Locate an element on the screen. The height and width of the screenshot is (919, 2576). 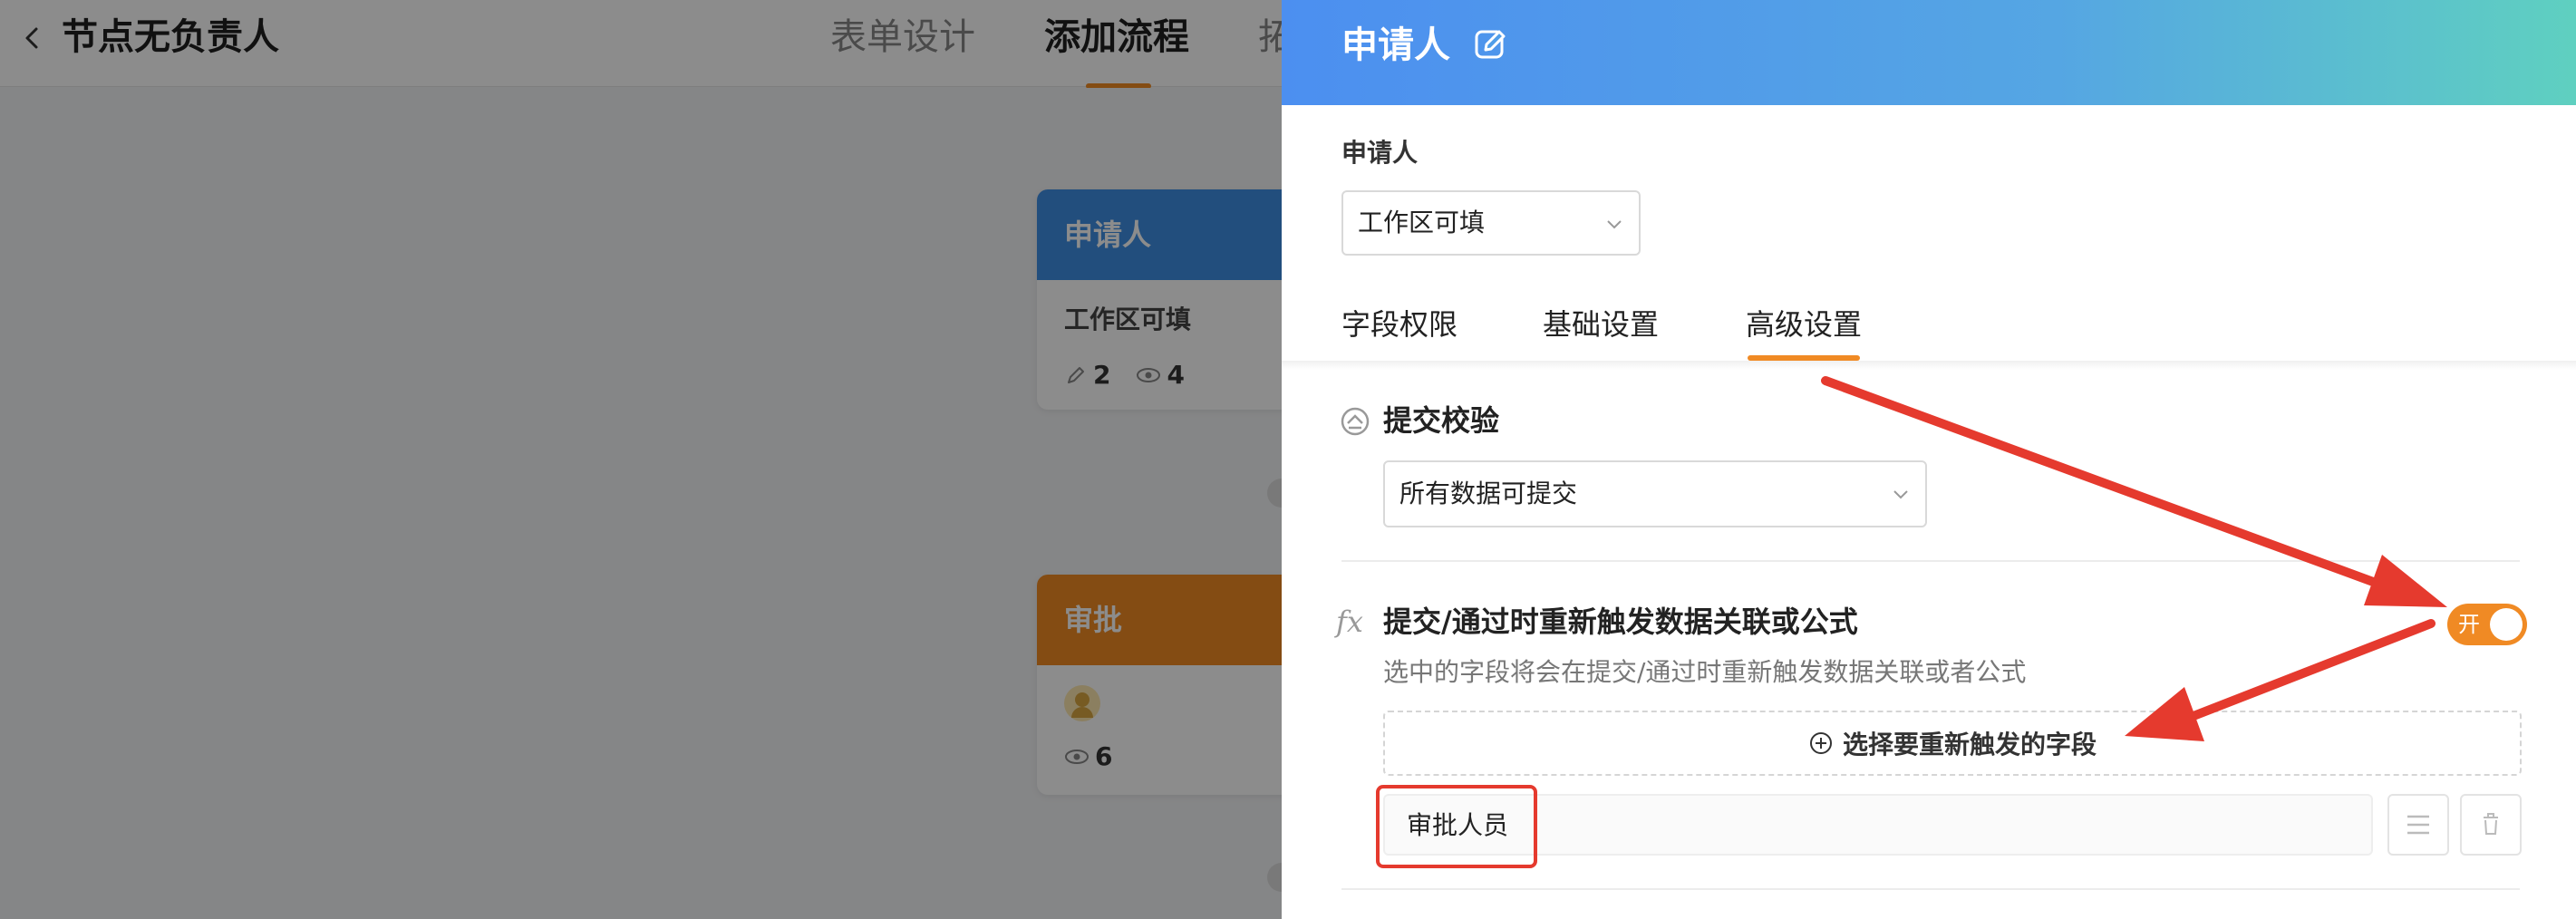
drag-sort-button is located at coordinates (2418, 825).